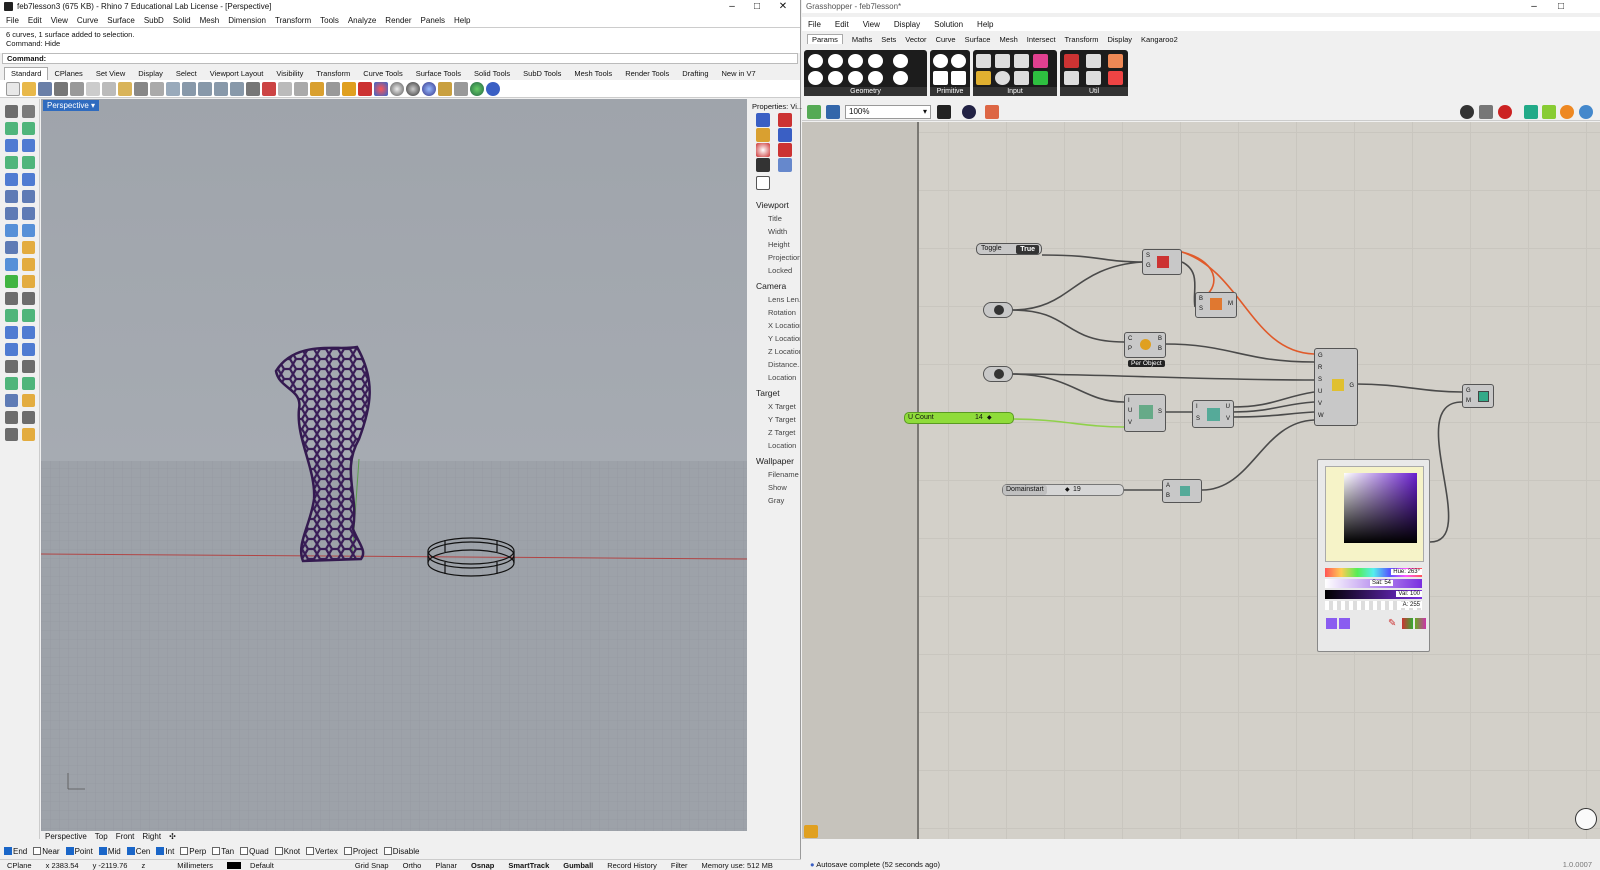 This screenshot has width=1600, height=870. Describe the element at coordinates (1344, 623) in the screenshot. I see `previous-colour-swatch` at that location.